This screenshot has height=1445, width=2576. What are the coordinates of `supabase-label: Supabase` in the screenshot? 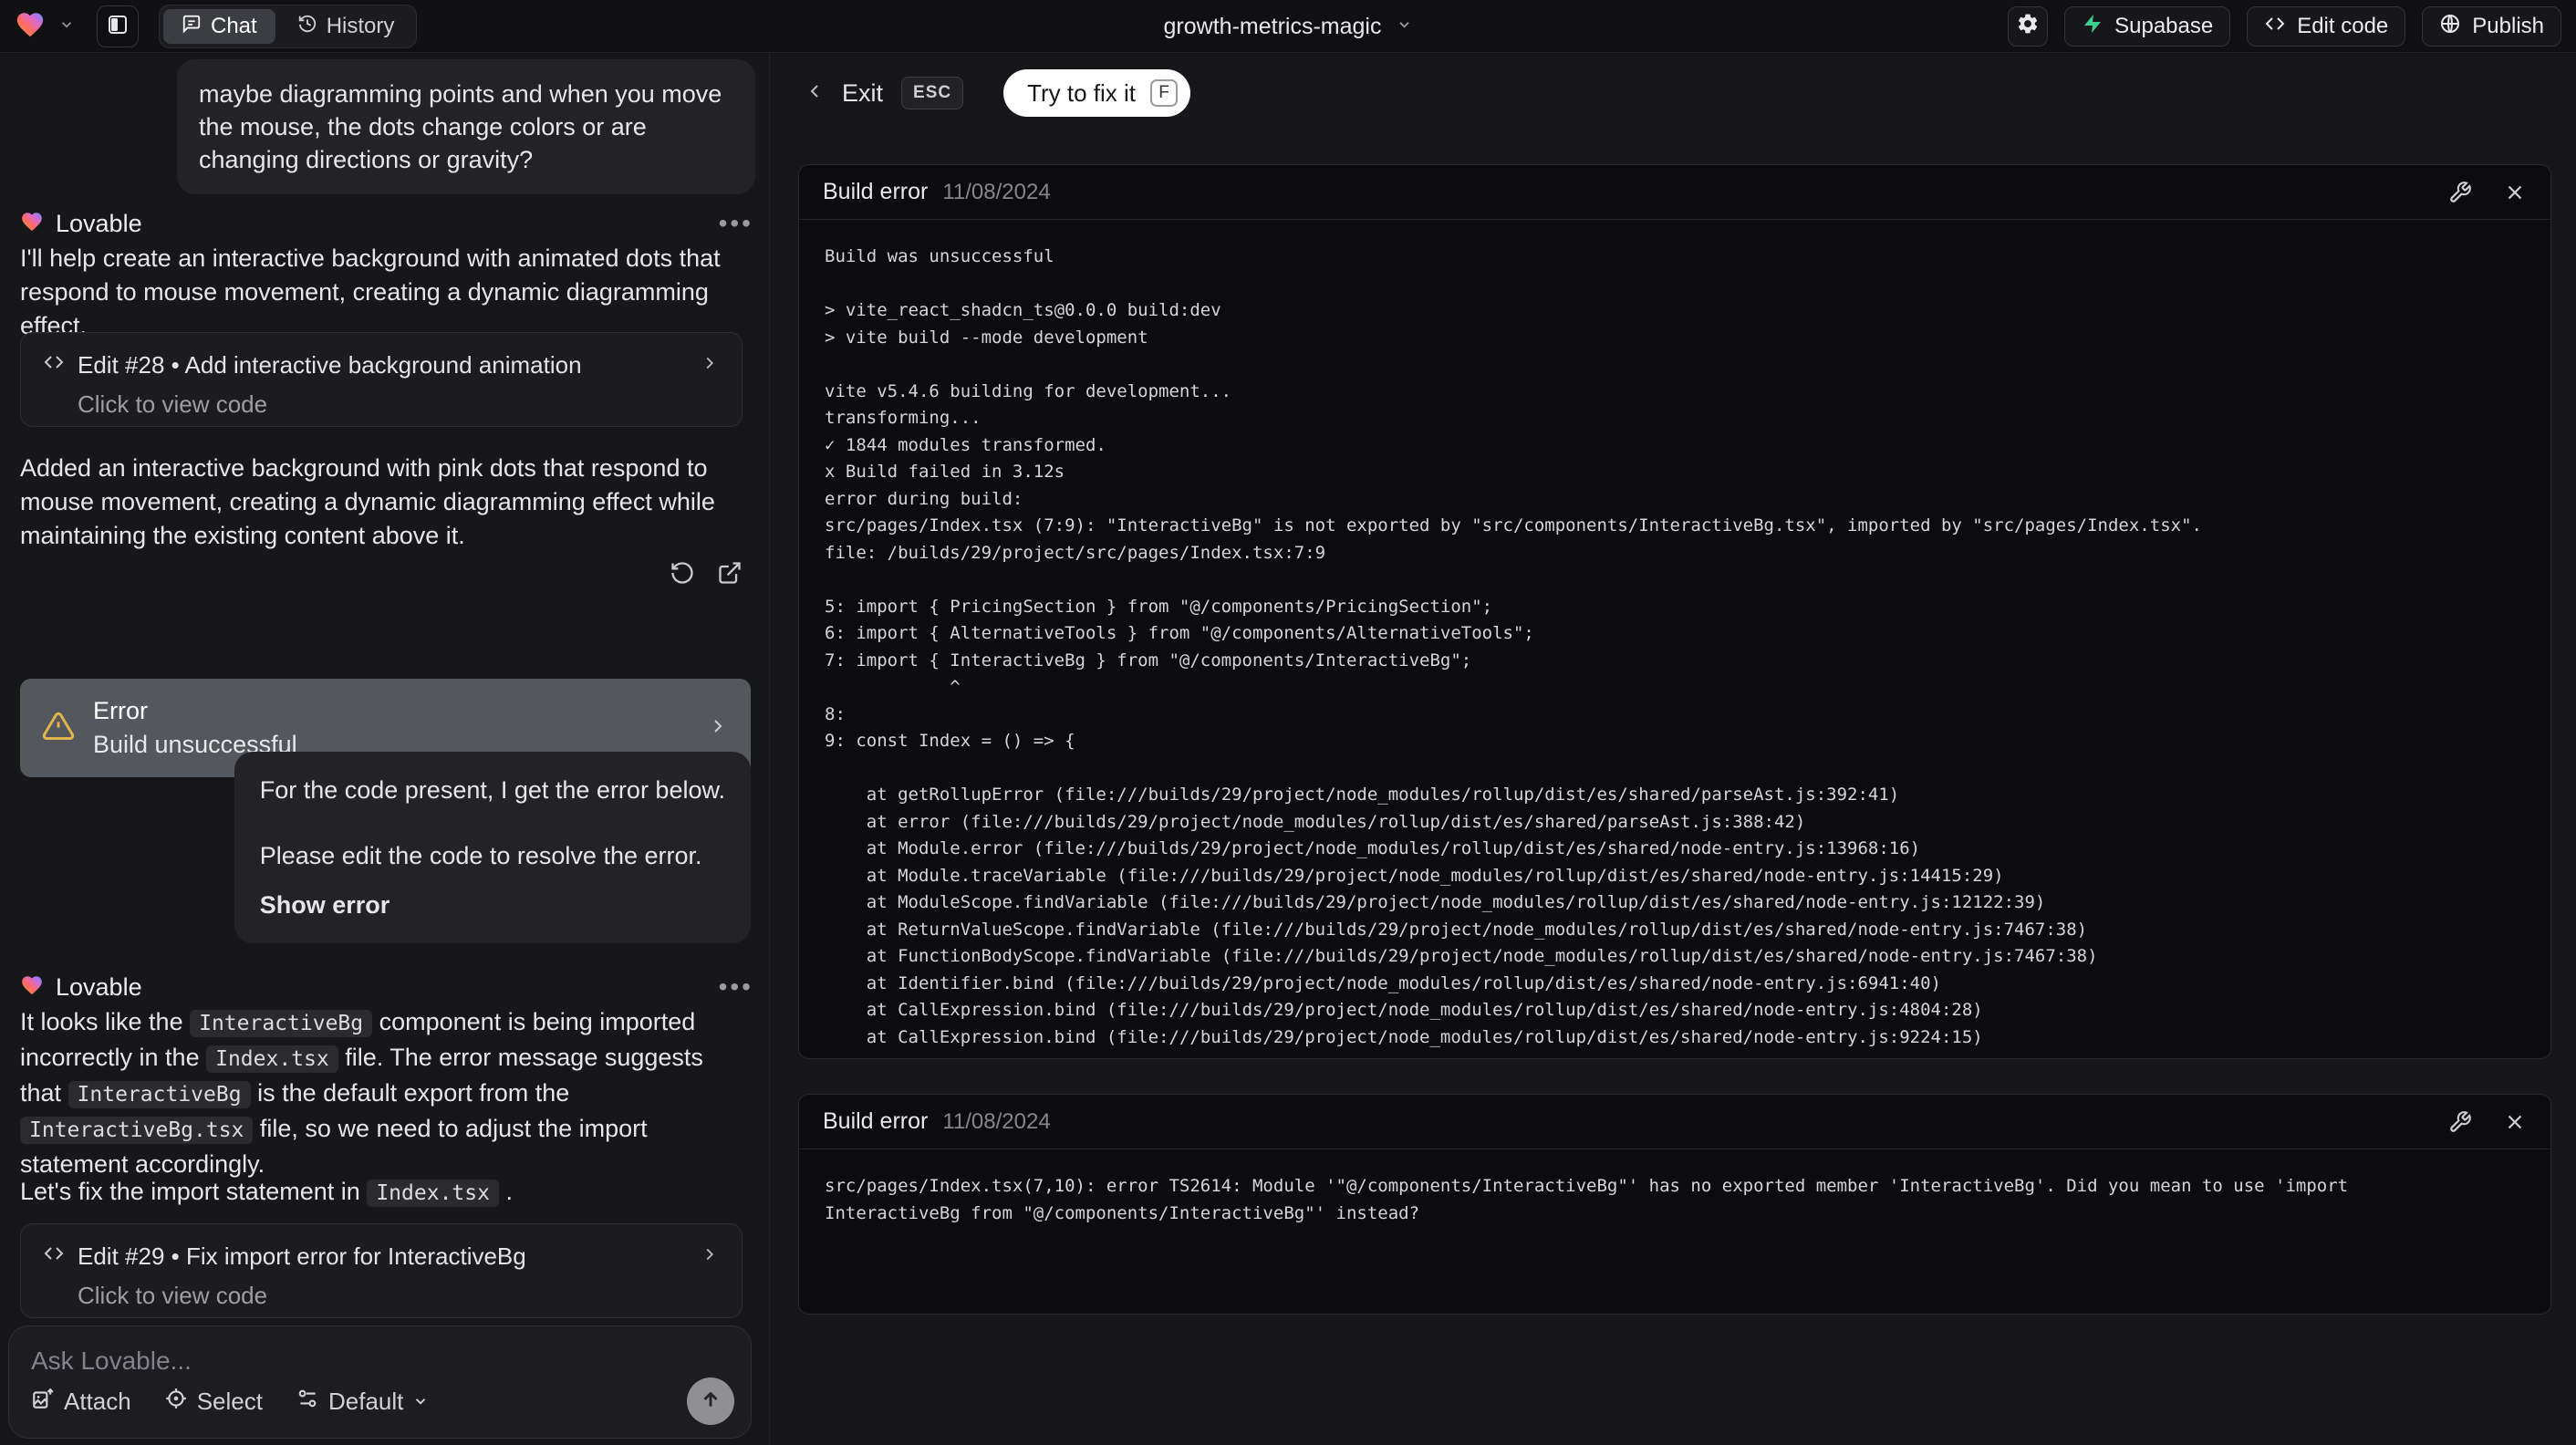 It's located at (2164, 26).